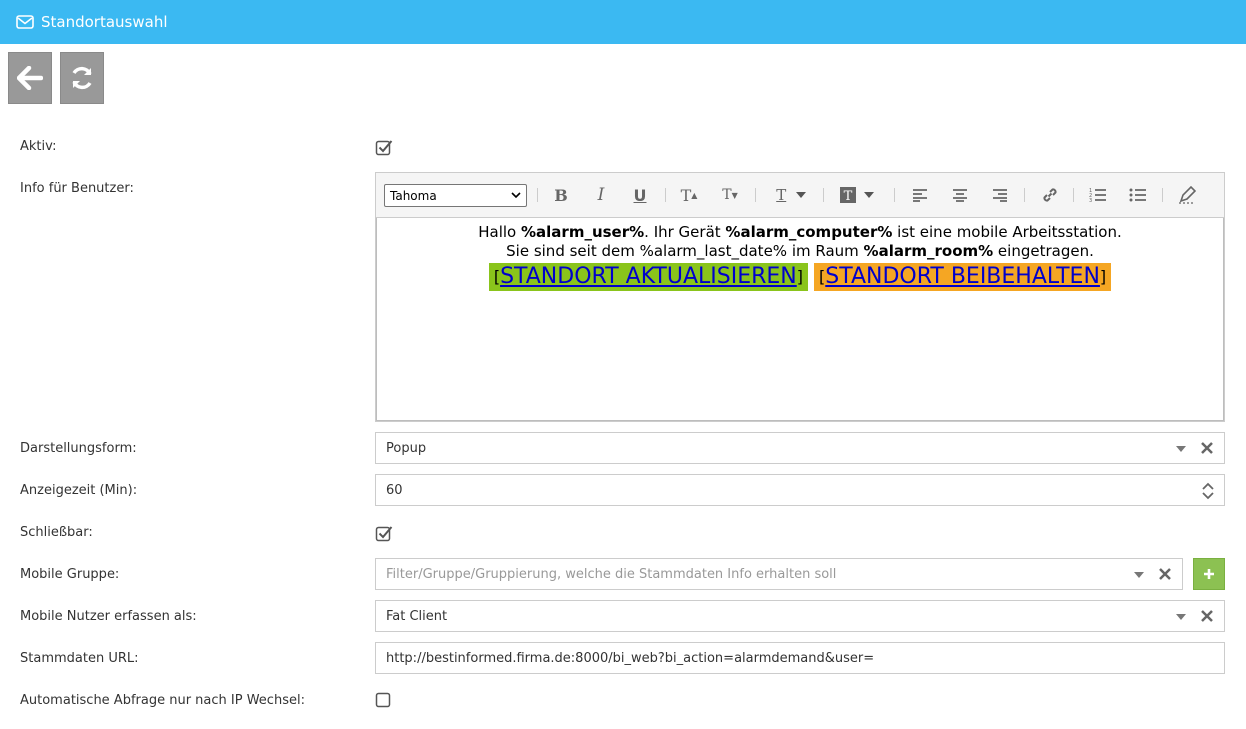  What do you see at coordinates (1098, 195) in the screenshot?
I see `ordered-list-icon: 1 2 3` at bounding box center [1098, 195].